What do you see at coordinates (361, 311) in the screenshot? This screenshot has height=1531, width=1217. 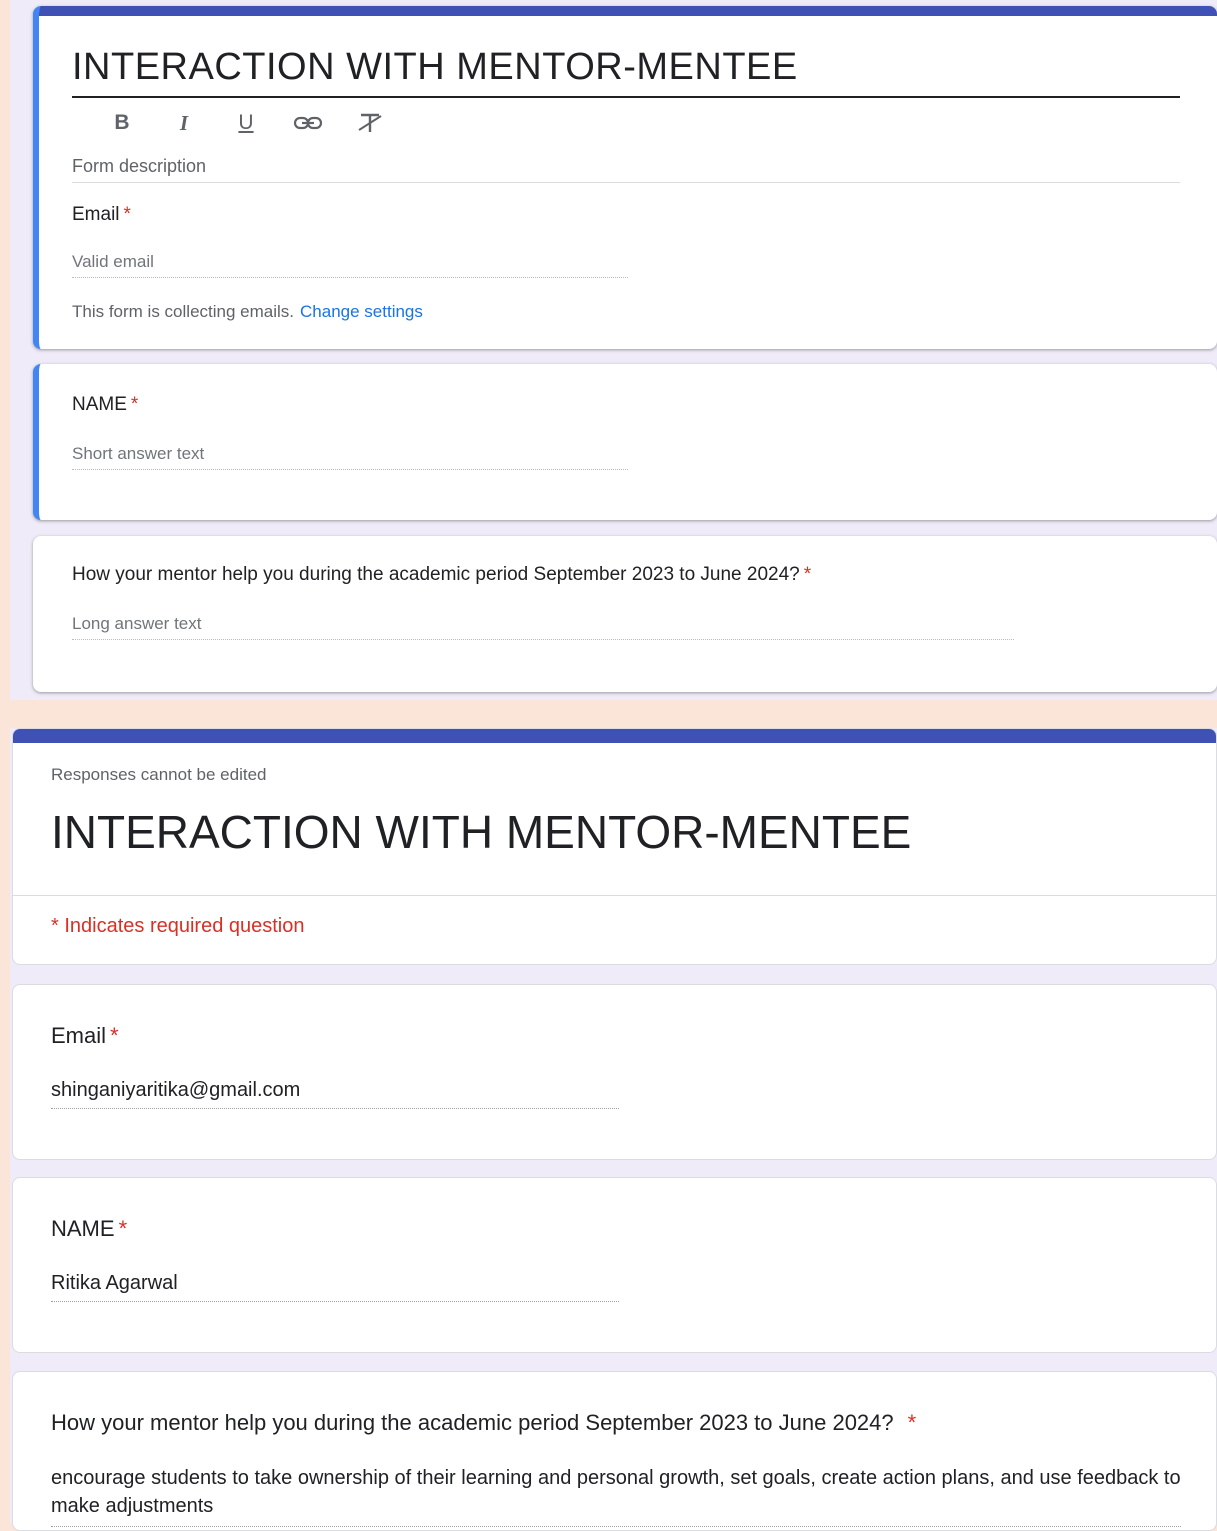 I see `change-settings-link: Change settings` at bounding box center [361, 311].